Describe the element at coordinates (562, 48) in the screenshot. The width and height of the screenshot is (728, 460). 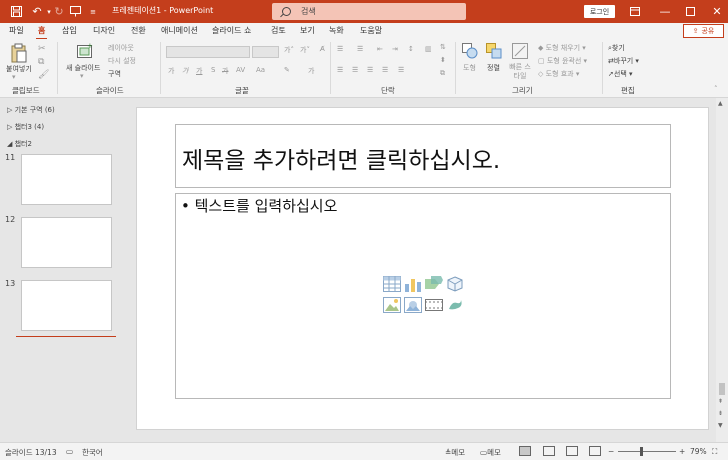
I see `shape-fill-button: ◆ 도형 채우기 ▾` at that location.